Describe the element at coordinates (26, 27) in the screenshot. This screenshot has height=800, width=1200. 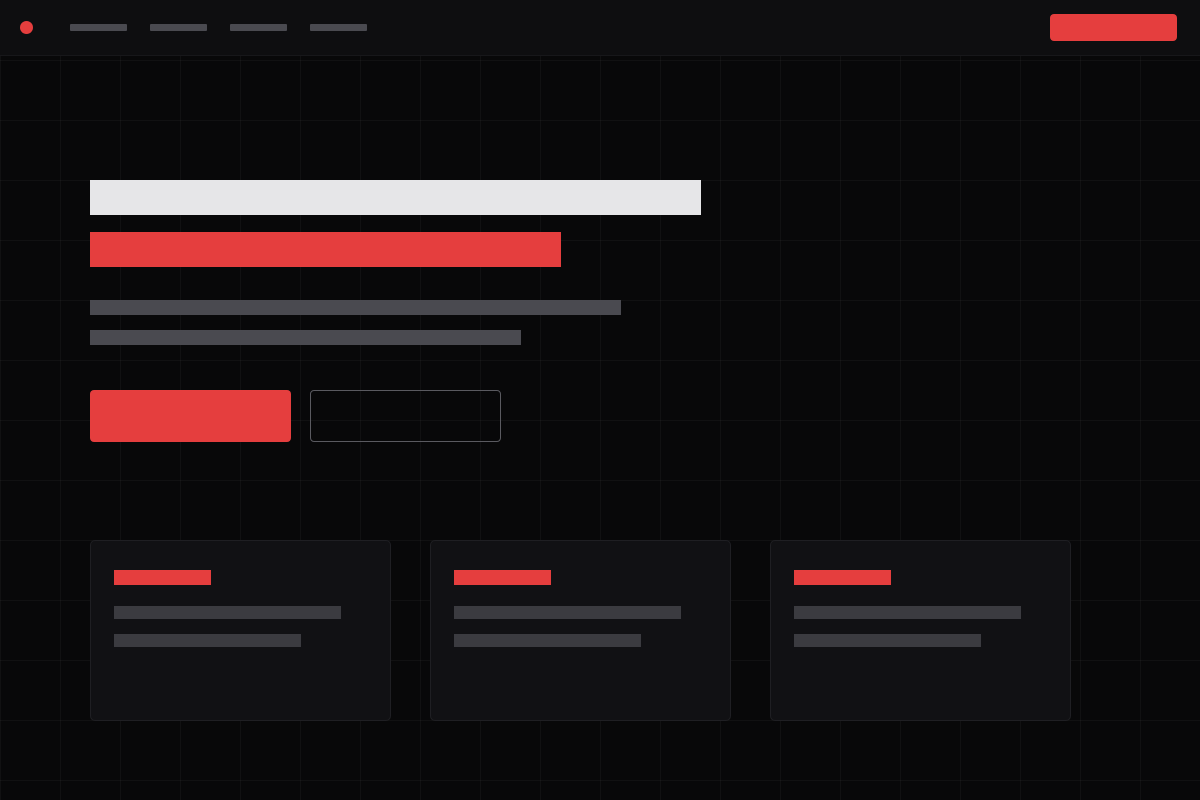
I see `logo-dot-icon` at that location.